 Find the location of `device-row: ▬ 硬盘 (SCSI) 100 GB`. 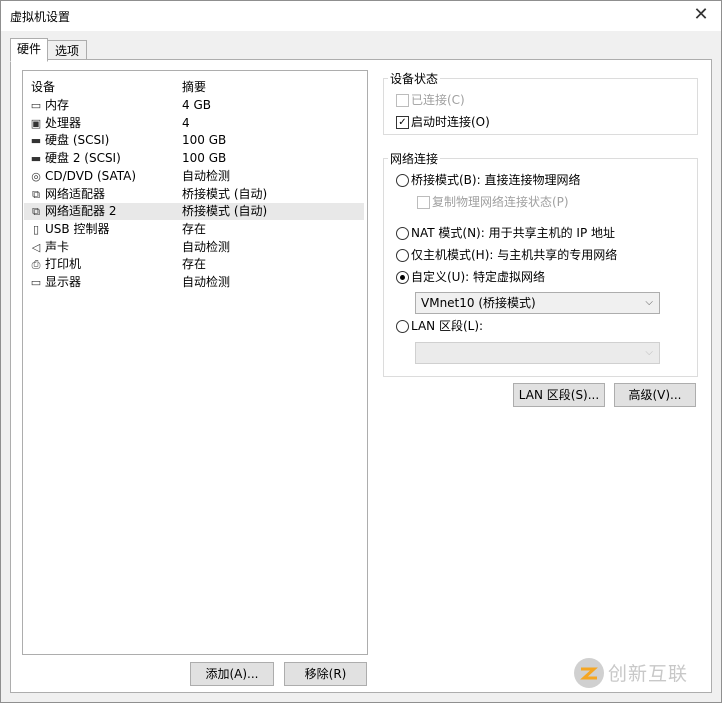

device-row: ▬ 硬盘 (SCSI) 100 GB is located at coordinates (194, 140).